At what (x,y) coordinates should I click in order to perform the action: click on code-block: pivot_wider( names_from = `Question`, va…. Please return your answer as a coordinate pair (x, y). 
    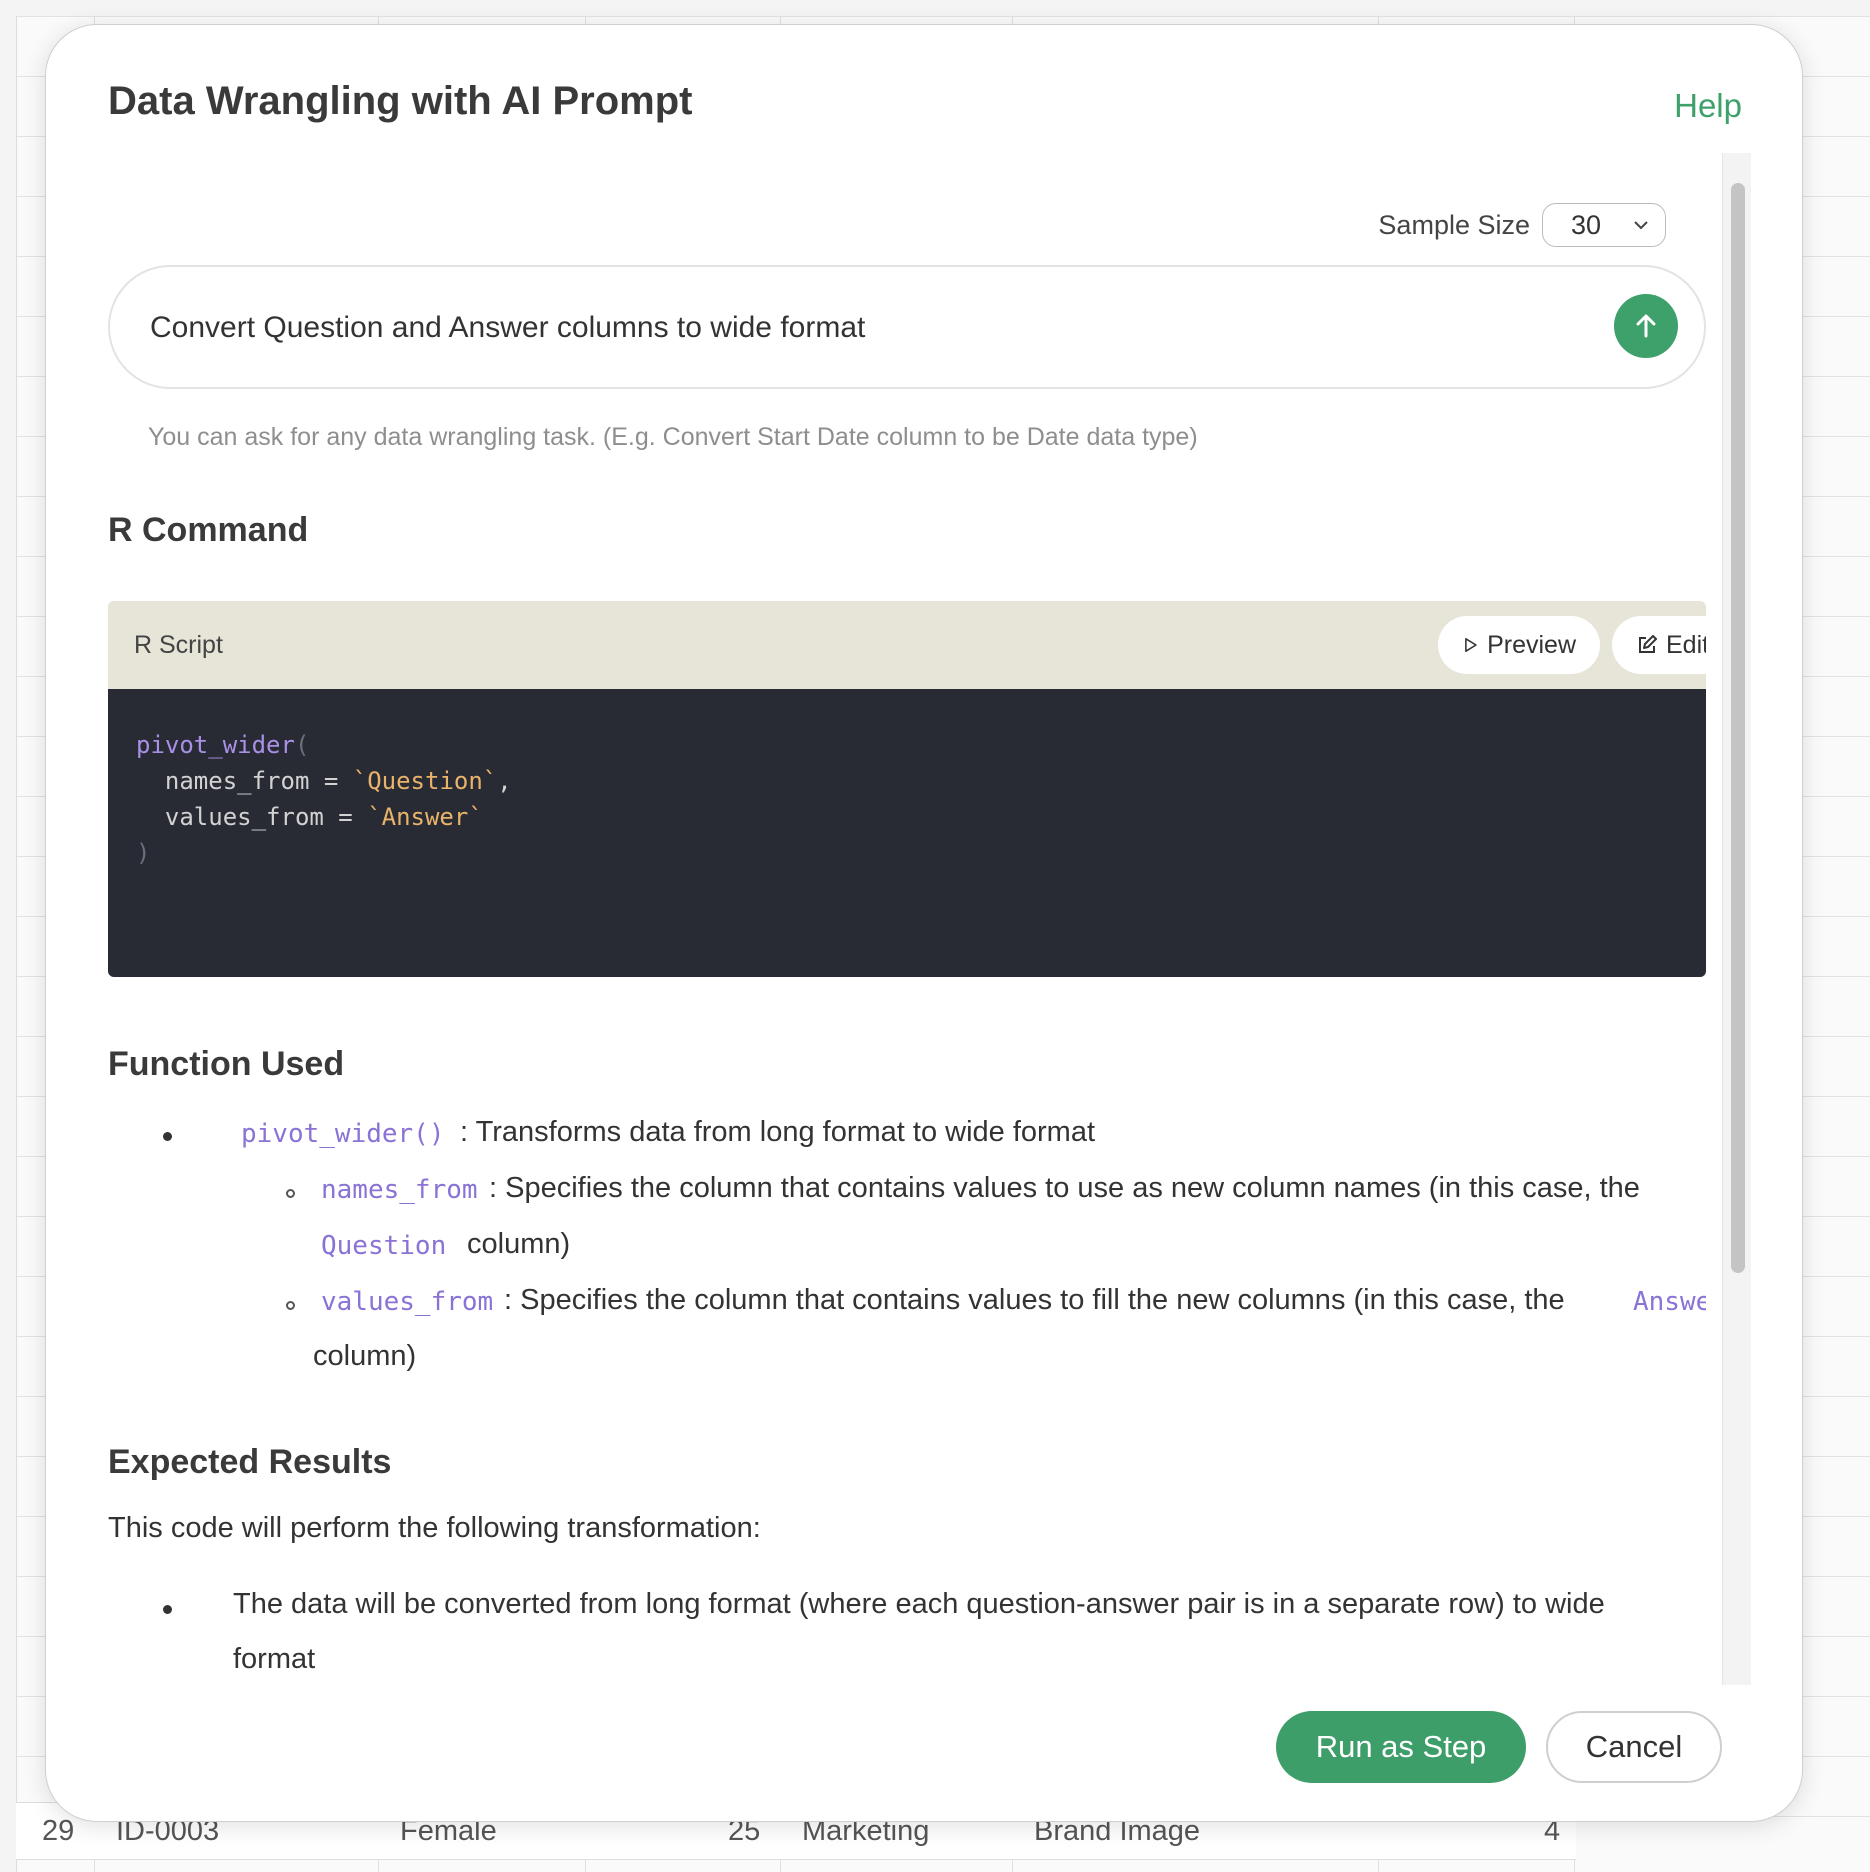
    Looking at the image, I should click on (907, 833).